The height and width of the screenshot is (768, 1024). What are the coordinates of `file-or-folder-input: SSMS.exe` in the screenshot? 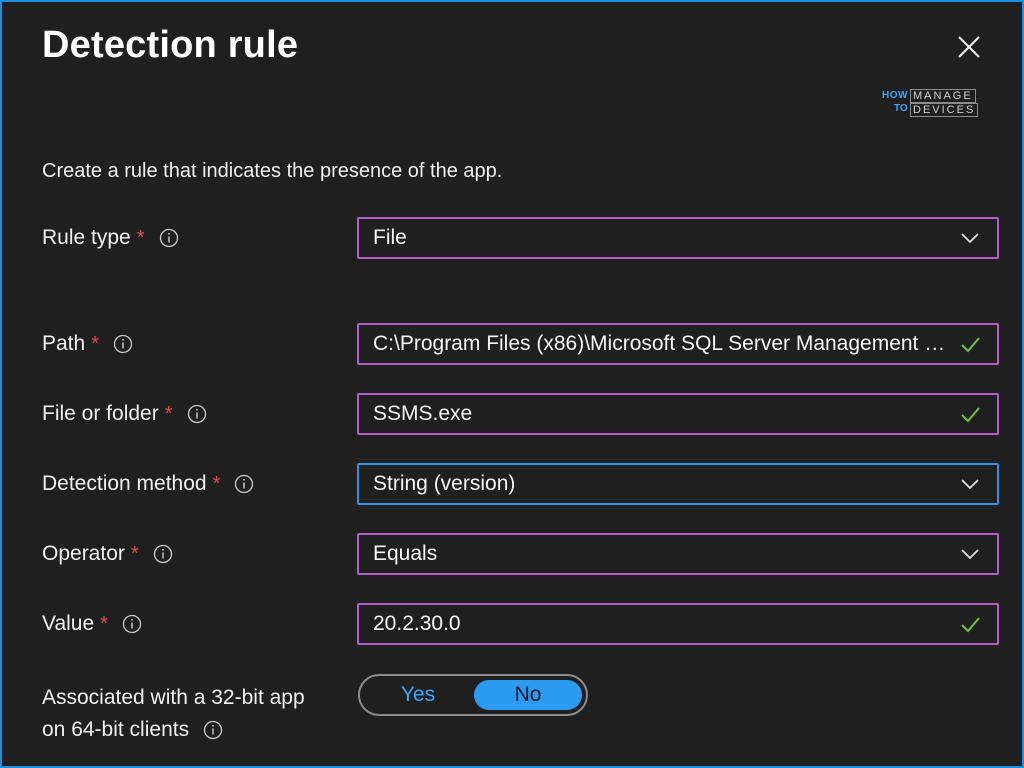 It's located at (678, 414).